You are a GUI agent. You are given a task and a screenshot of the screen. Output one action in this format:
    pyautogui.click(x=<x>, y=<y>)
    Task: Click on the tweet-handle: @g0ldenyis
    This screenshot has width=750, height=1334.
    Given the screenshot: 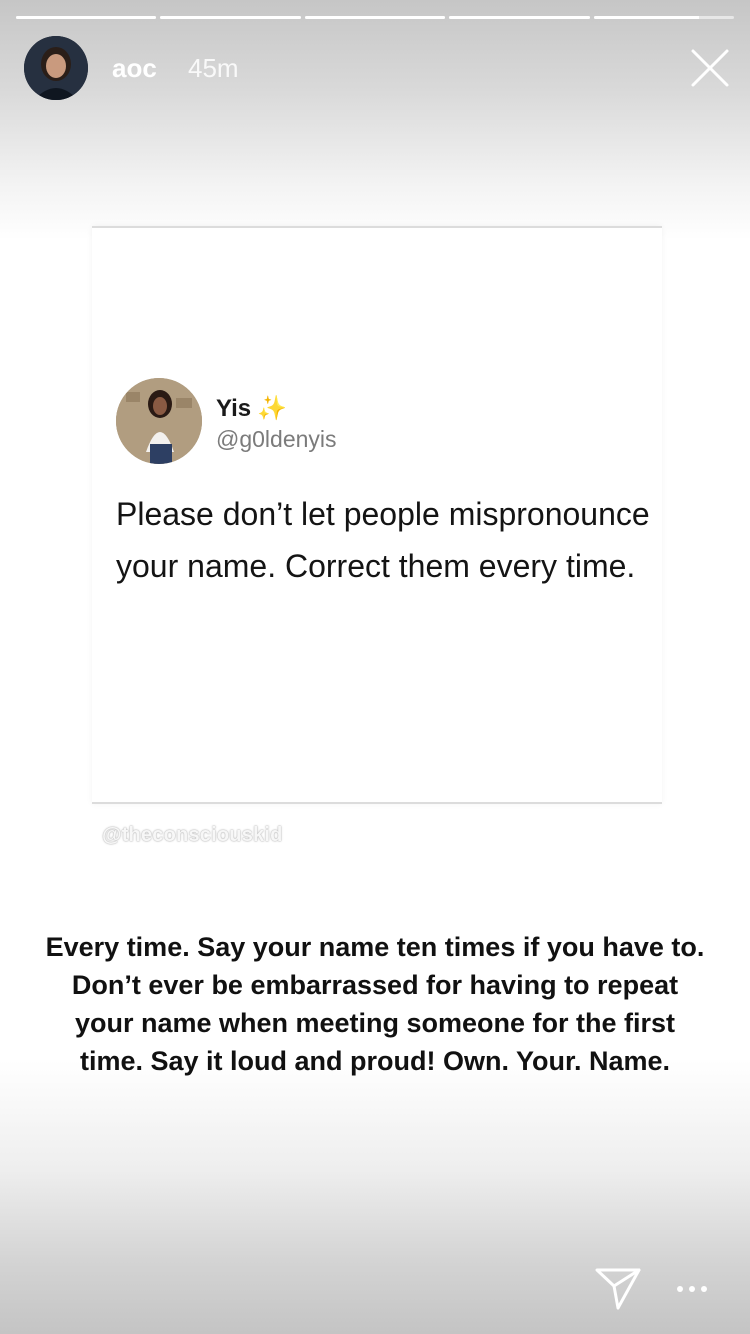 What is the action you would take?
    pyautogui.click(x=276, y=439)
    